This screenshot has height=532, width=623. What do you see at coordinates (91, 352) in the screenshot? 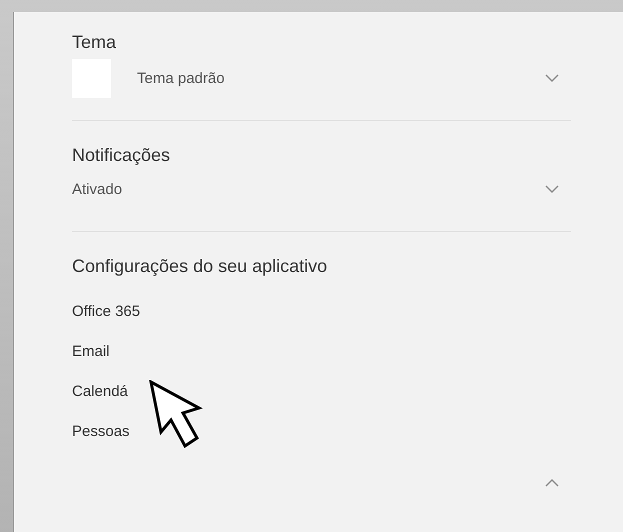
I see `app-link: Email` at bounding box center [91, 352].